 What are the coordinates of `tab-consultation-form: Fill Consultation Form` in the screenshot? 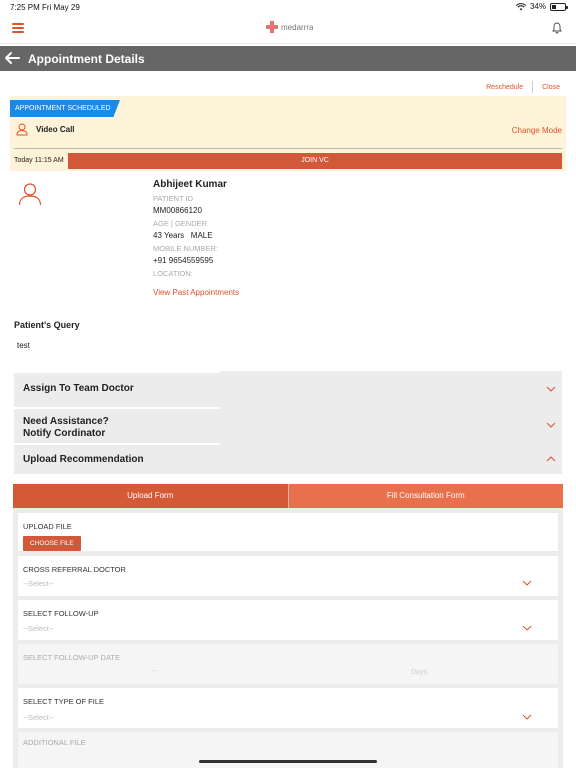 It's located at (425, 496).